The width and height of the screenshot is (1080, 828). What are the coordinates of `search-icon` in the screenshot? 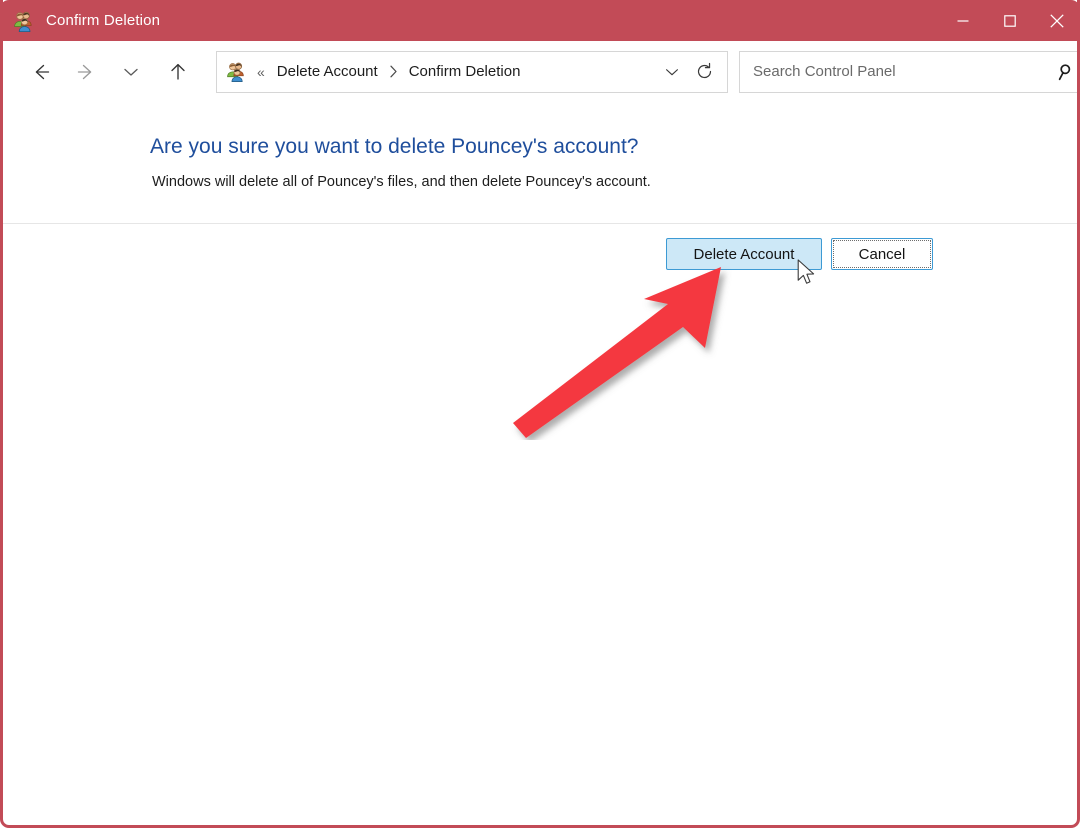 It's located at (1067, 72).